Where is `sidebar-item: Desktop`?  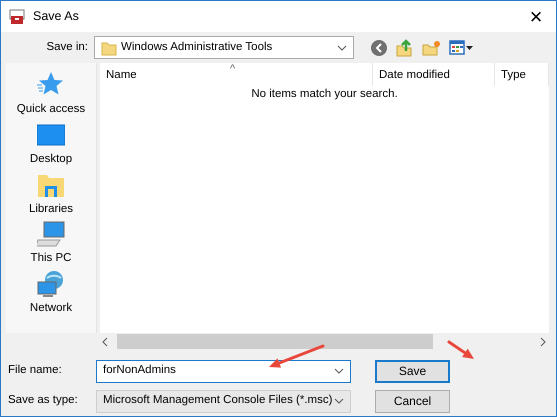 sidebar-item: Desktop is located at coordinates (51, 159).